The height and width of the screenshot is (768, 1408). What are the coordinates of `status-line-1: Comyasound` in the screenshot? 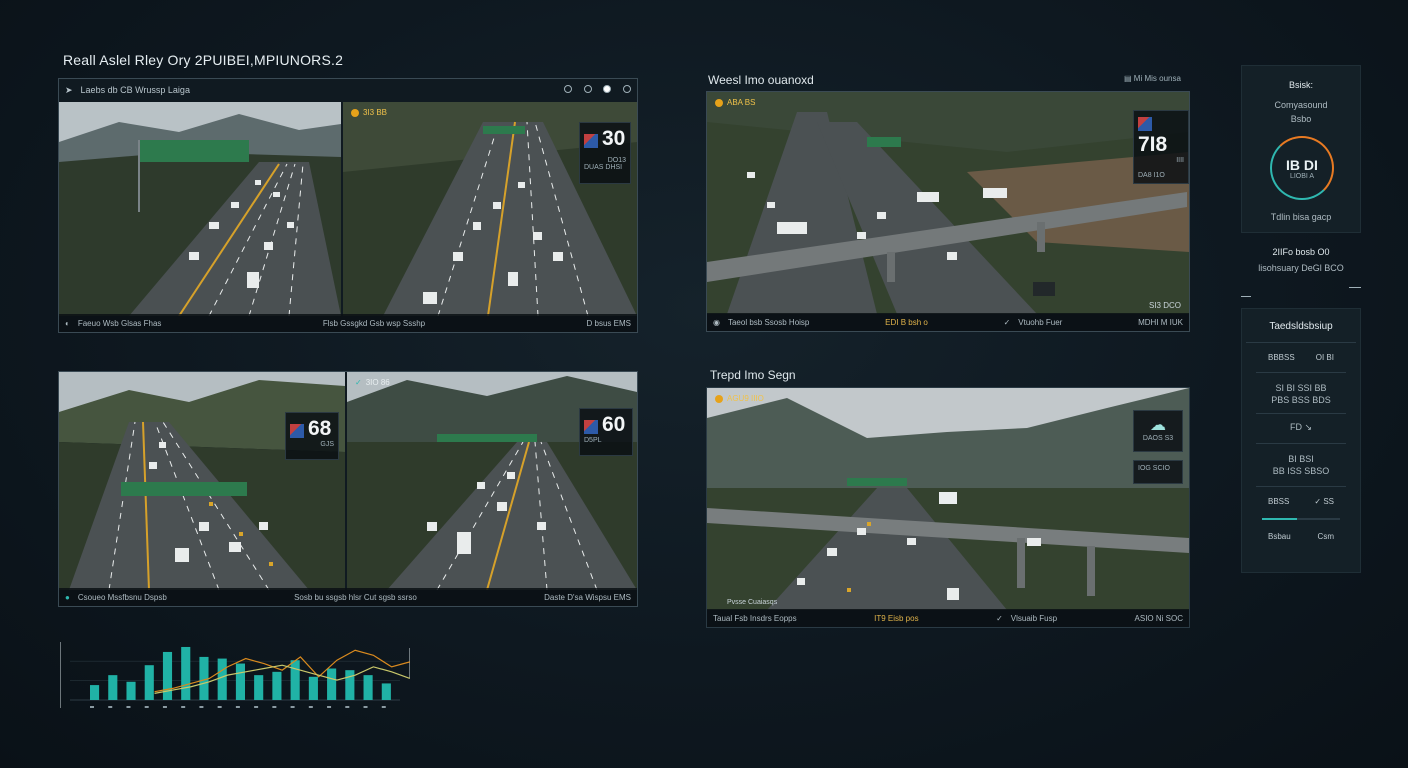 It's located at (1301, 105).